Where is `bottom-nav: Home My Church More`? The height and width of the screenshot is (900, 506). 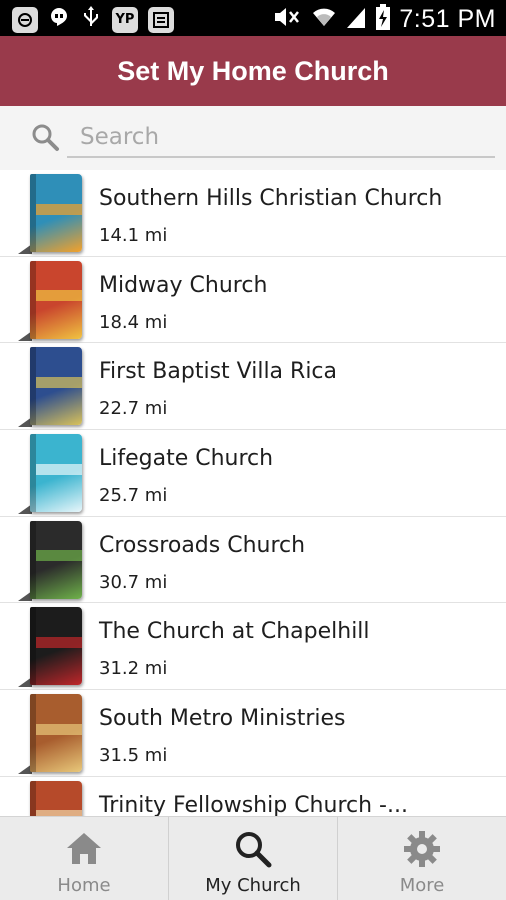
bottom-nav: Home My Church More is located at coordinates (253, 858).